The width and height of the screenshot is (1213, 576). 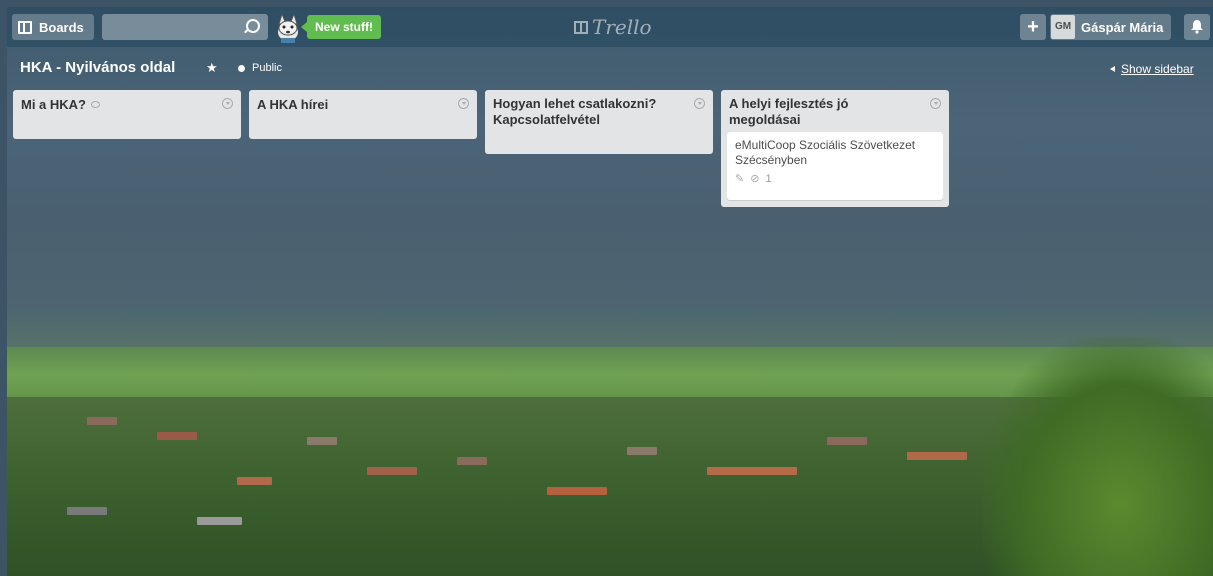 I want to click on list-mi-a-hka: Mi a HKA?, so click(x=127, y=114).